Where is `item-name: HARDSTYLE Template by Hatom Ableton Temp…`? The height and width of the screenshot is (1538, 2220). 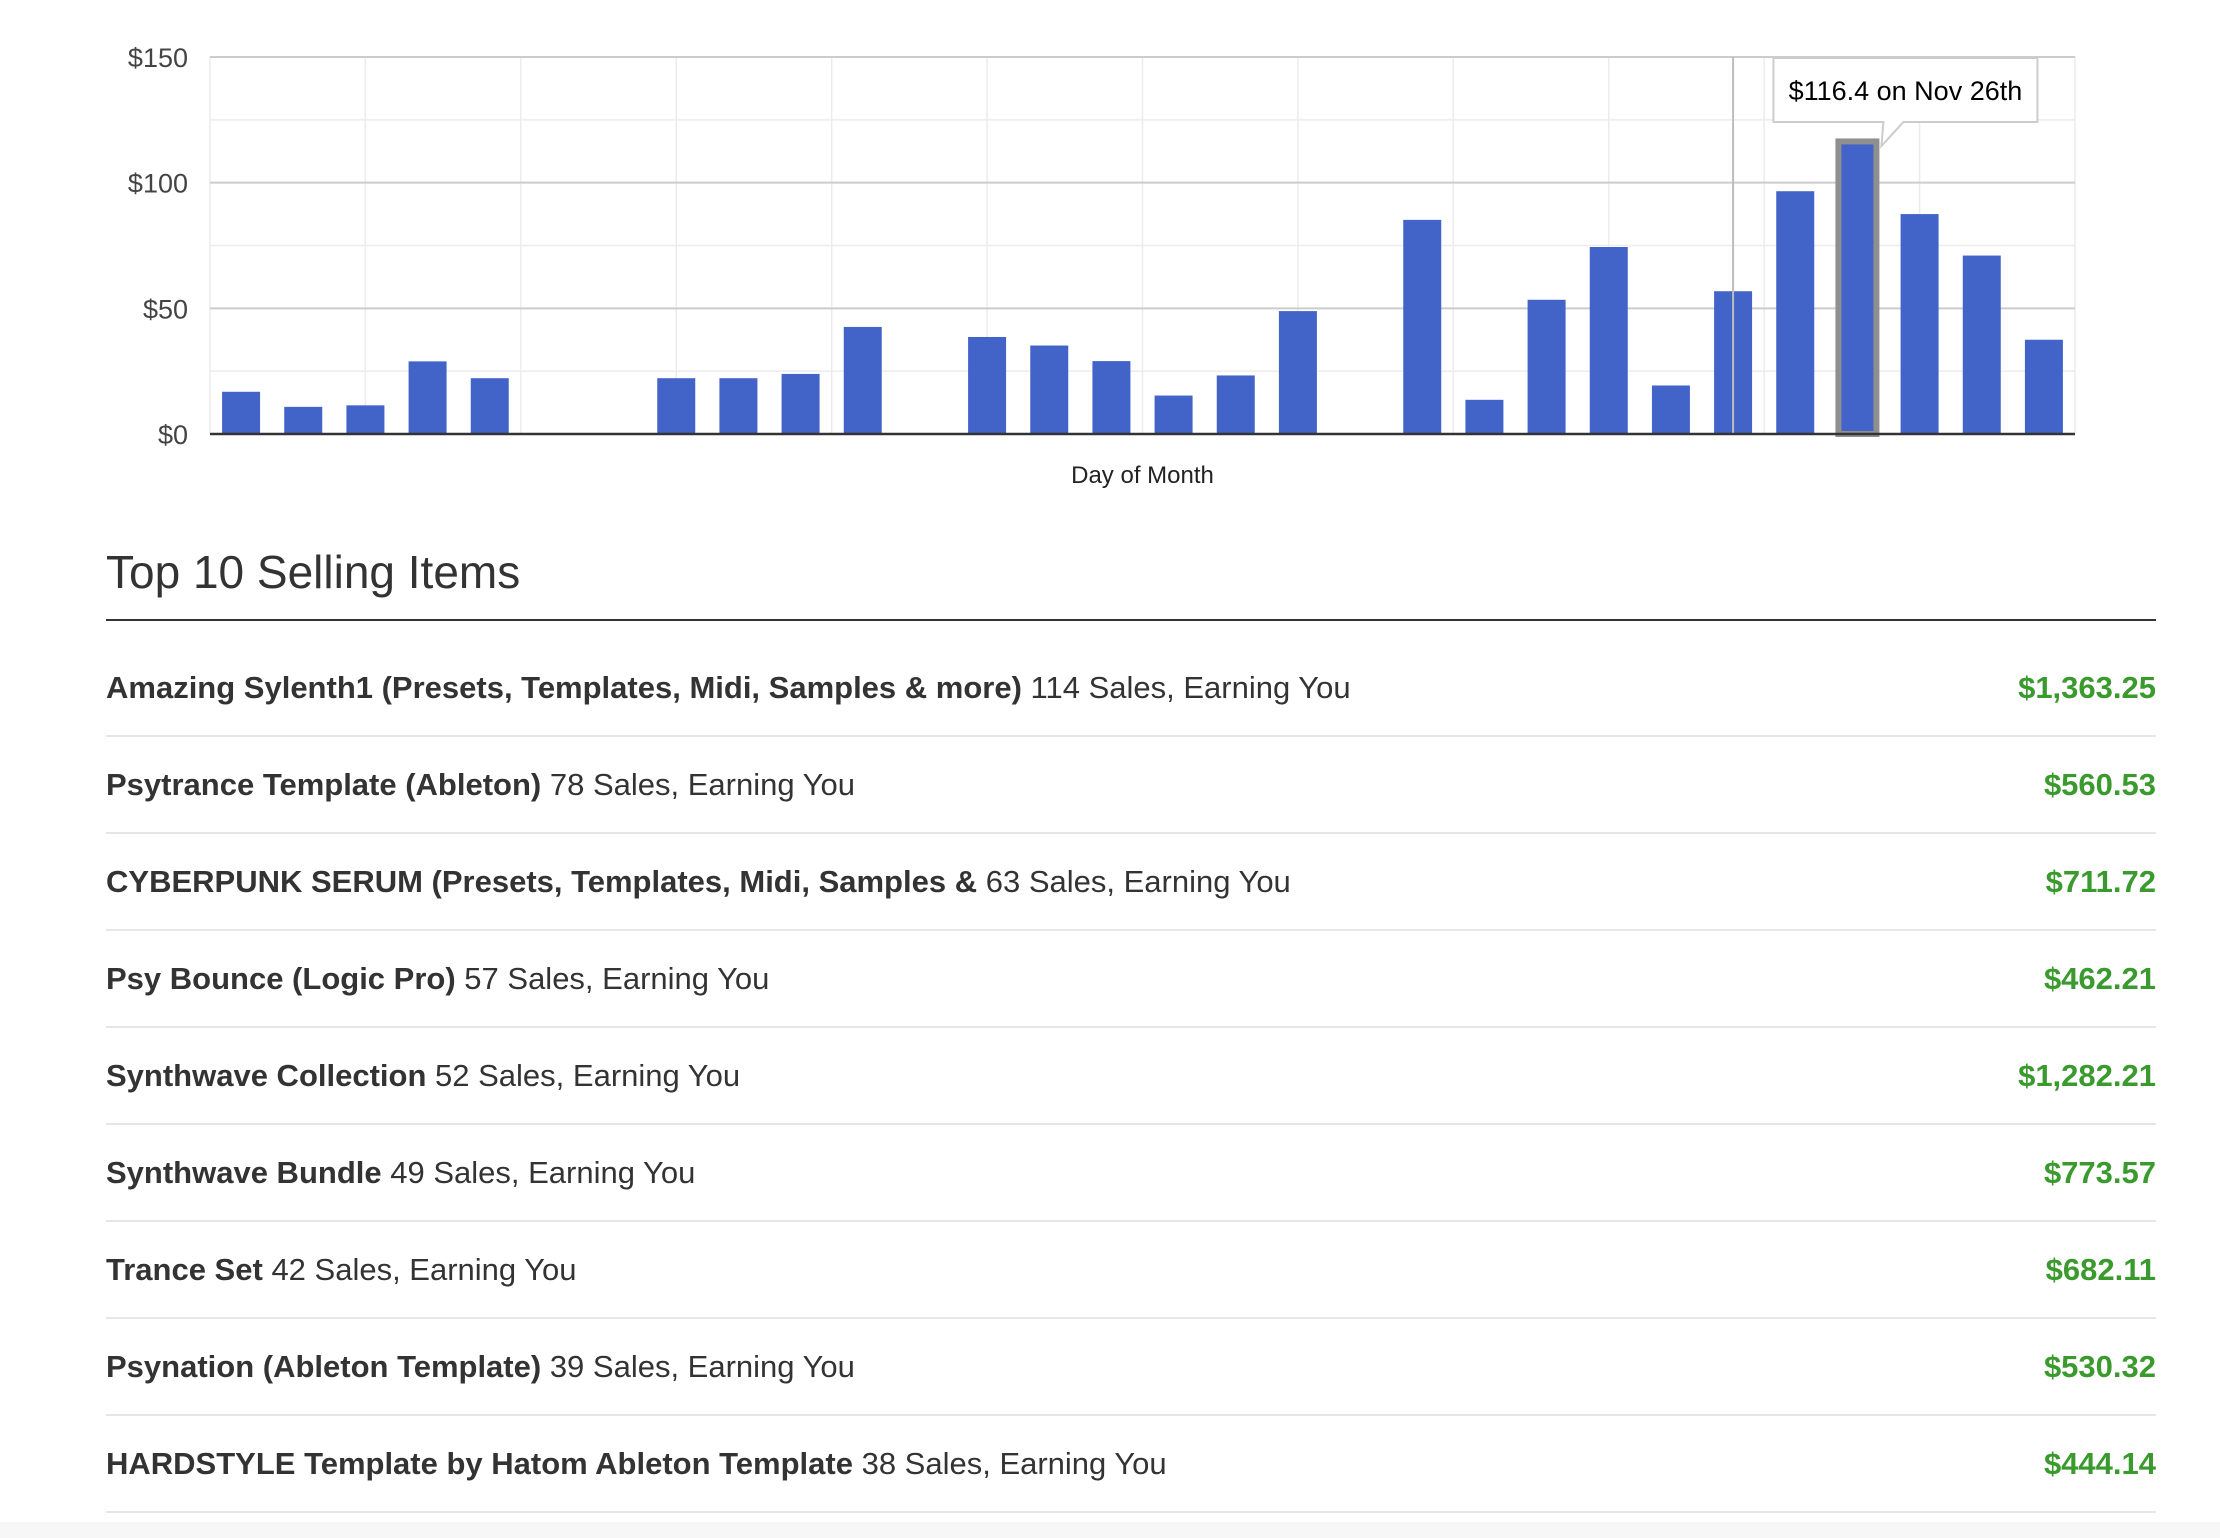 item-name: HARDSTYLE Template by Hatom Ableton Temp… is located at coordinates (479, 1463).